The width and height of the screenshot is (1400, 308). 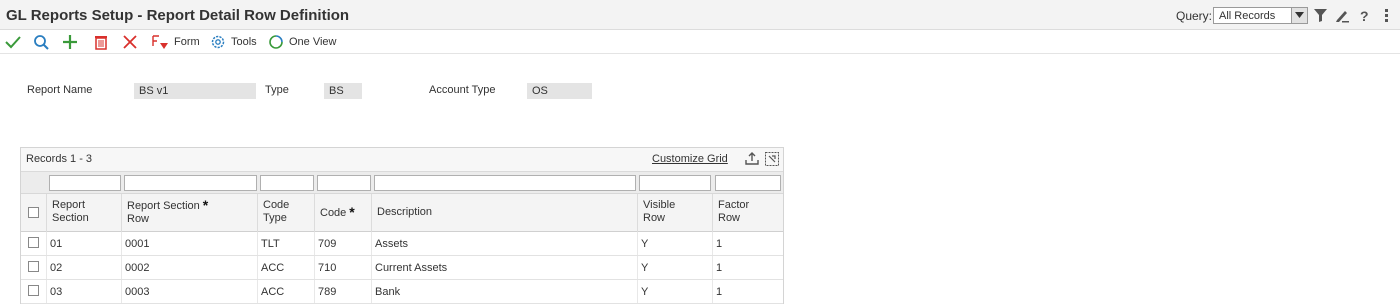 I want to click on filter-icon, so click(x=1321, y=16).